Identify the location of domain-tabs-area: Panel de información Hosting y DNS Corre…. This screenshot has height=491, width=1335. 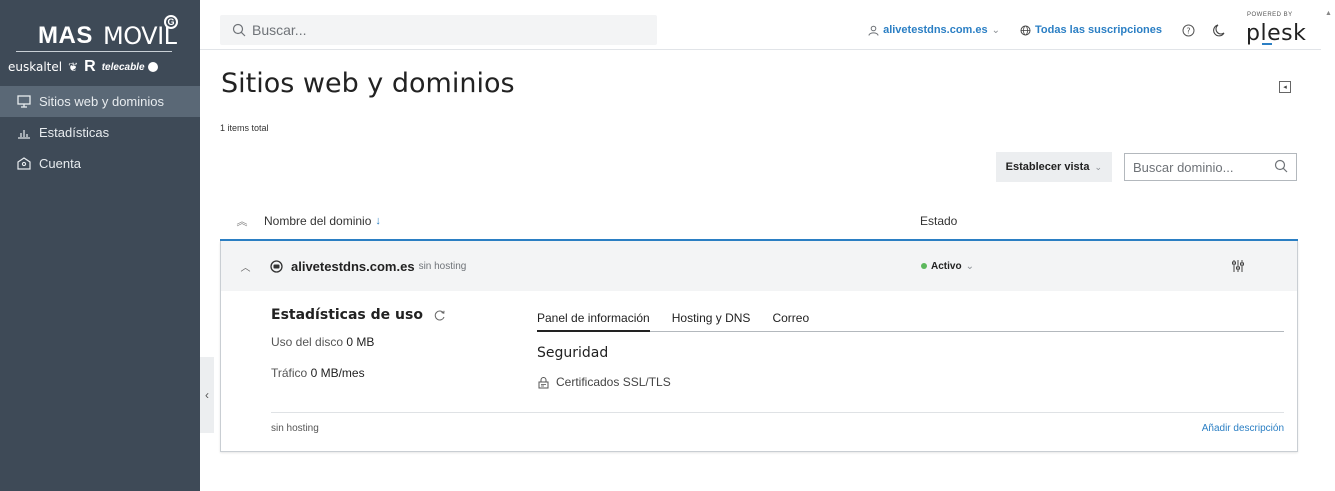
(910, 350).